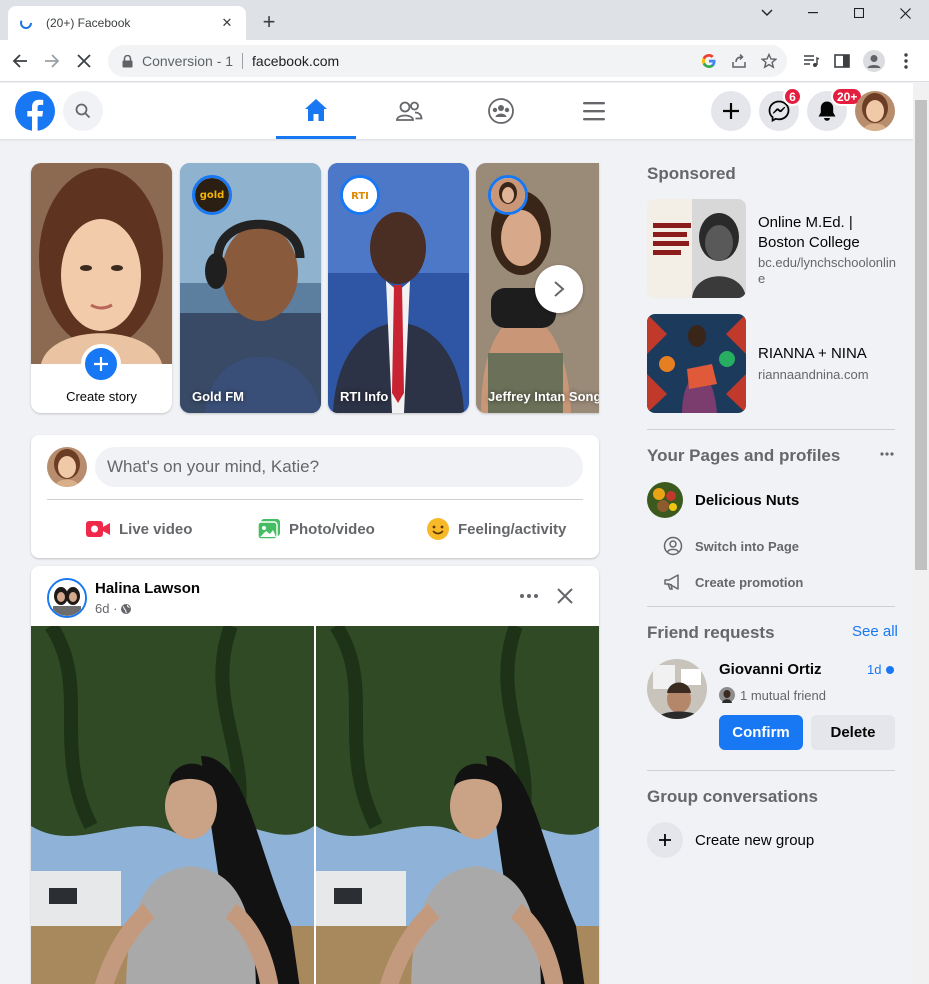 This screenshot has height=984, width=929. I want to click on reading-list-button, so click(811, 61).